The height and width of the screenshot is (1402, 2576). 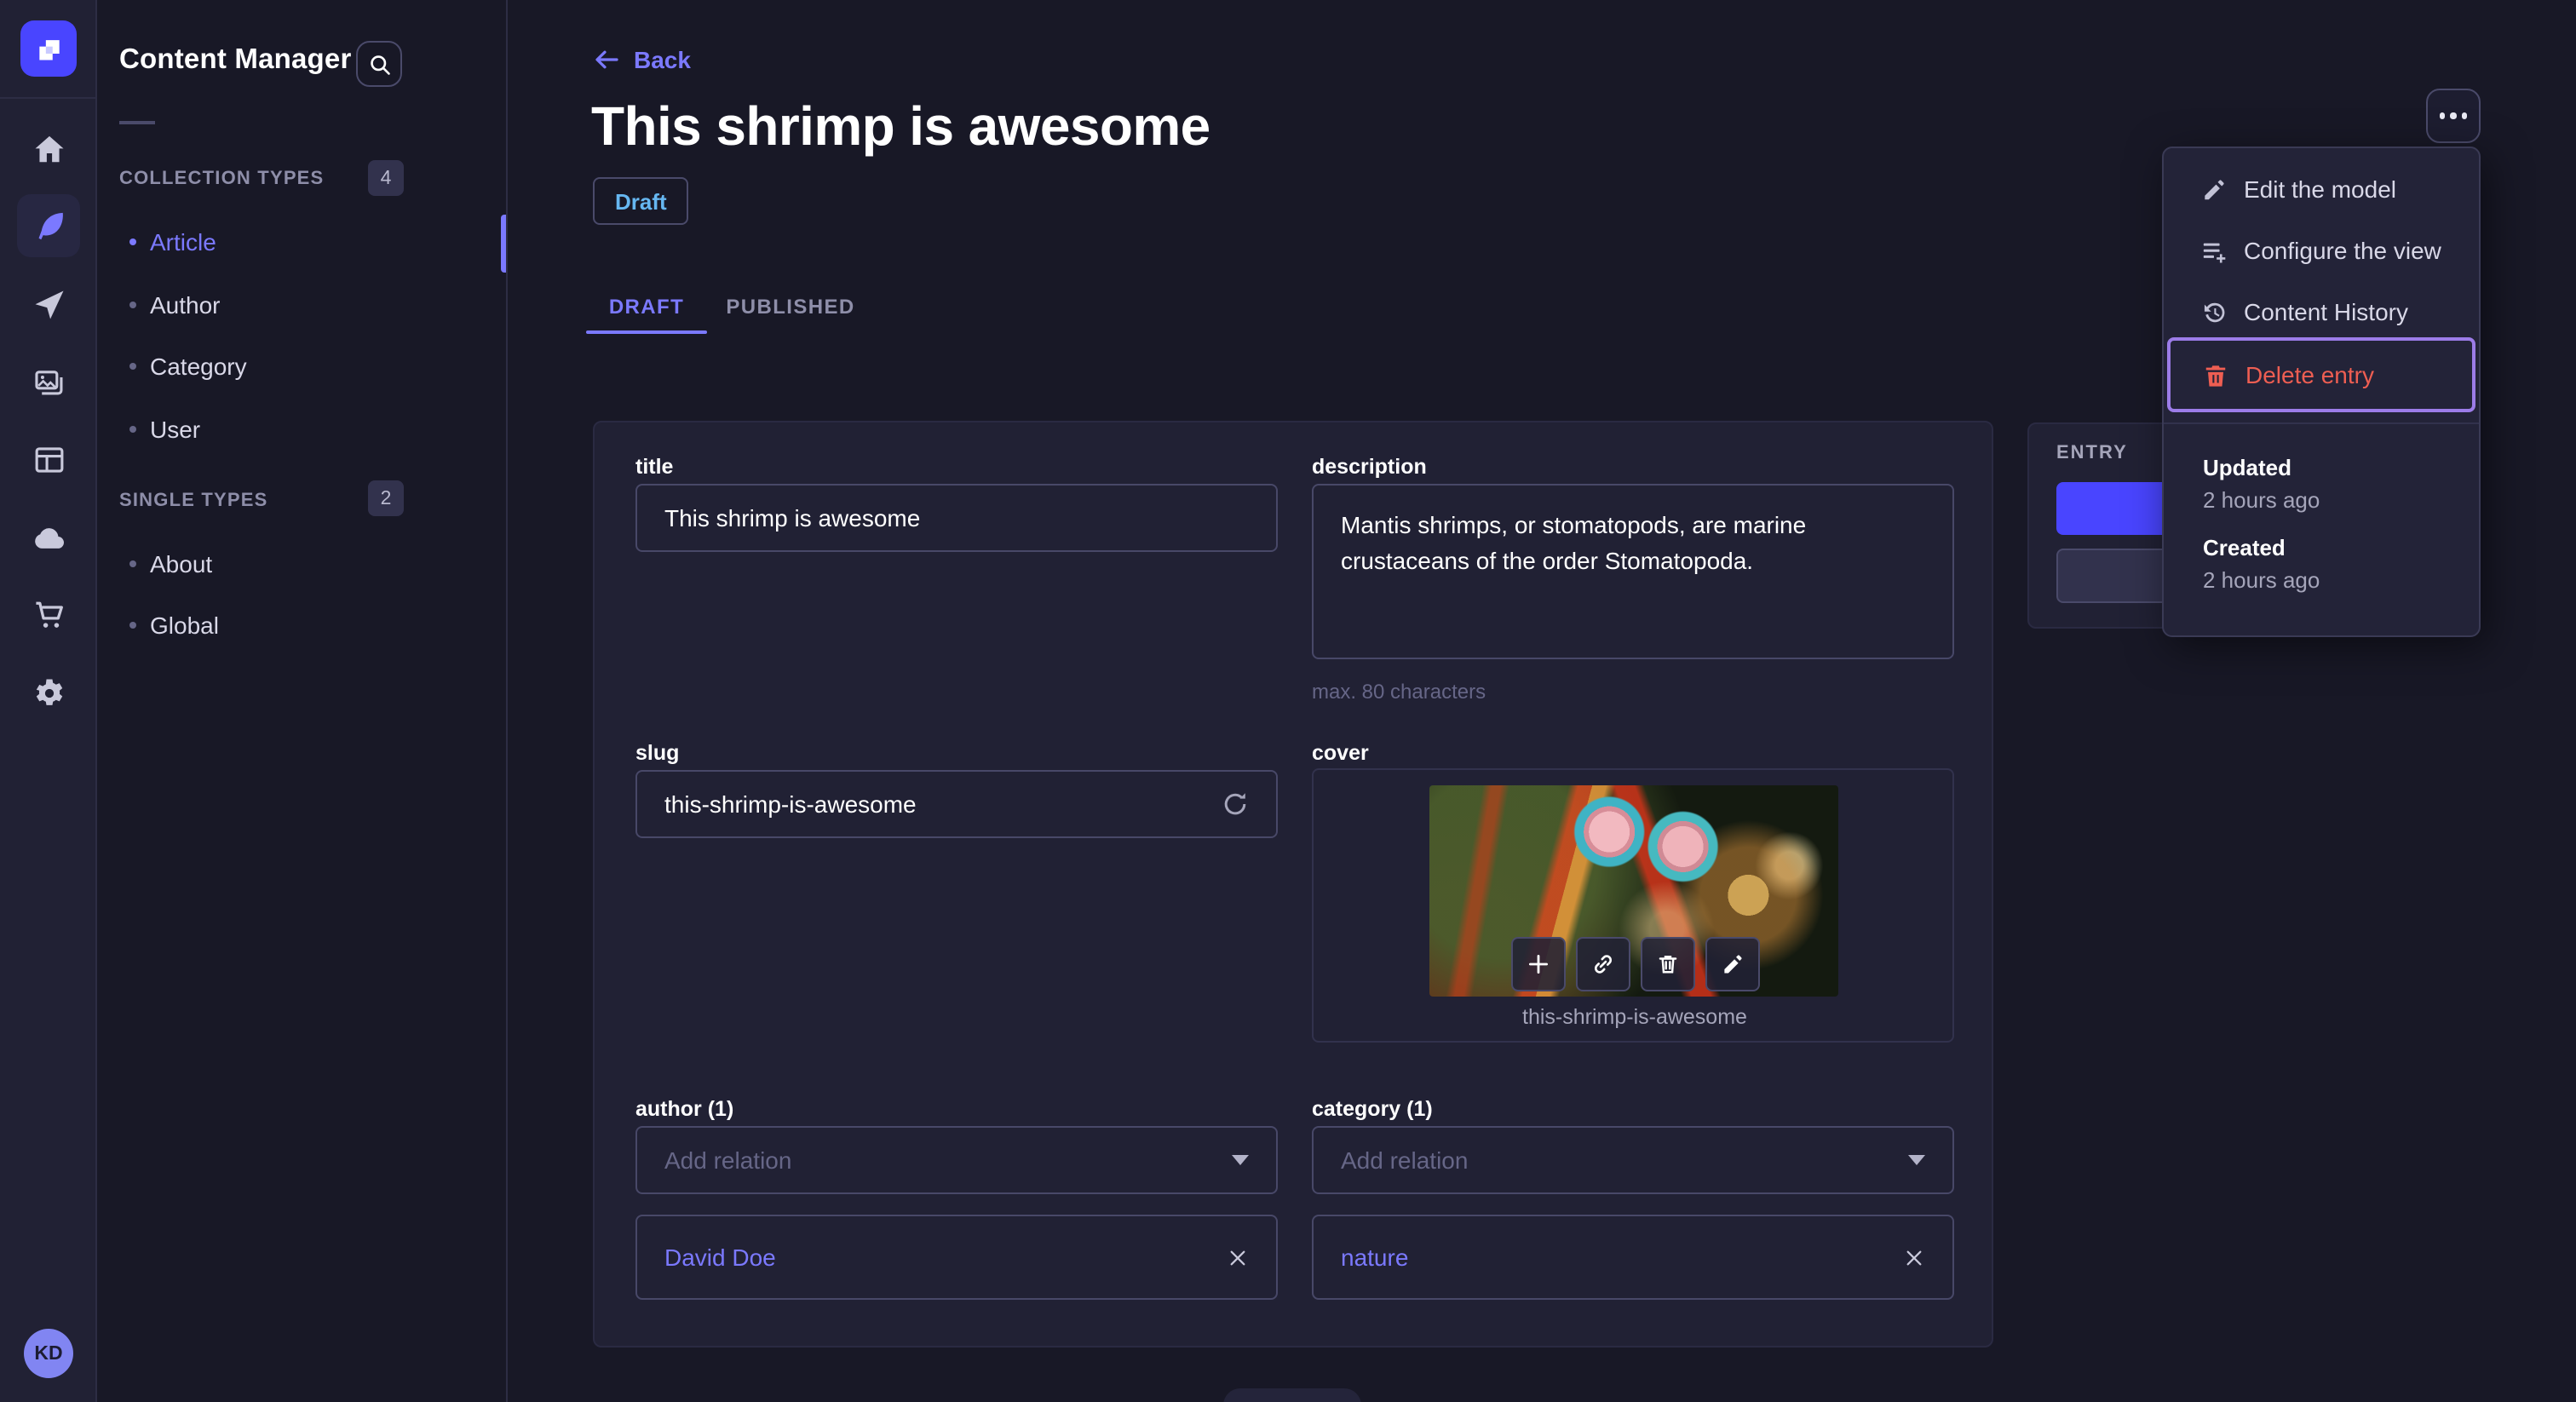 I want to click on sidebar-item-label: About, so click(x=182, y=563).